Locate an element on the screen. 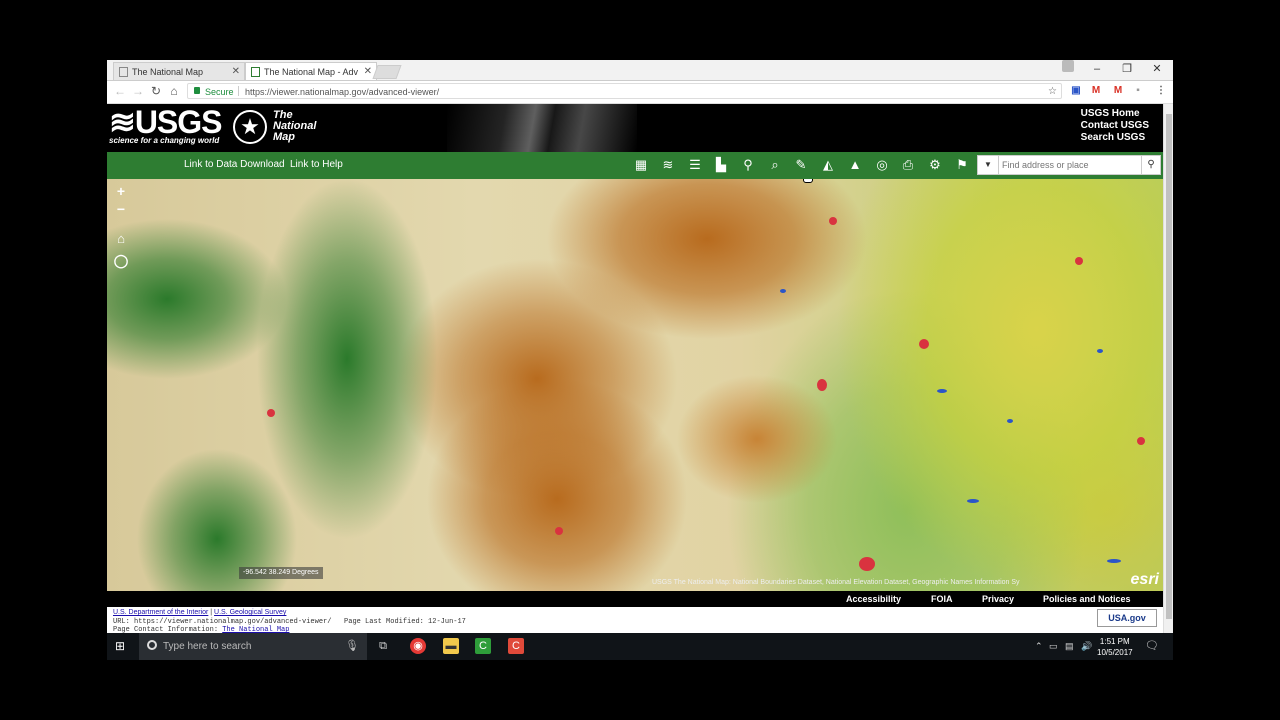  place-search: ▼ ⚲ is located at coordinates (1069, 165).